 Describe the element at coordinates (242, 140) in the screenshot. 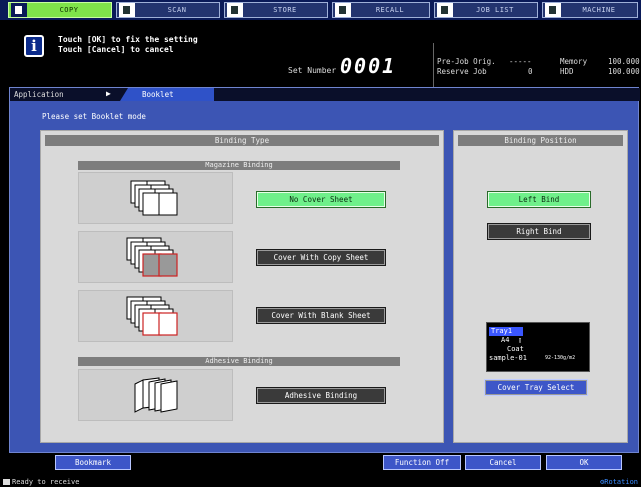

I see `binding-type-header: Binding Type` at that location.